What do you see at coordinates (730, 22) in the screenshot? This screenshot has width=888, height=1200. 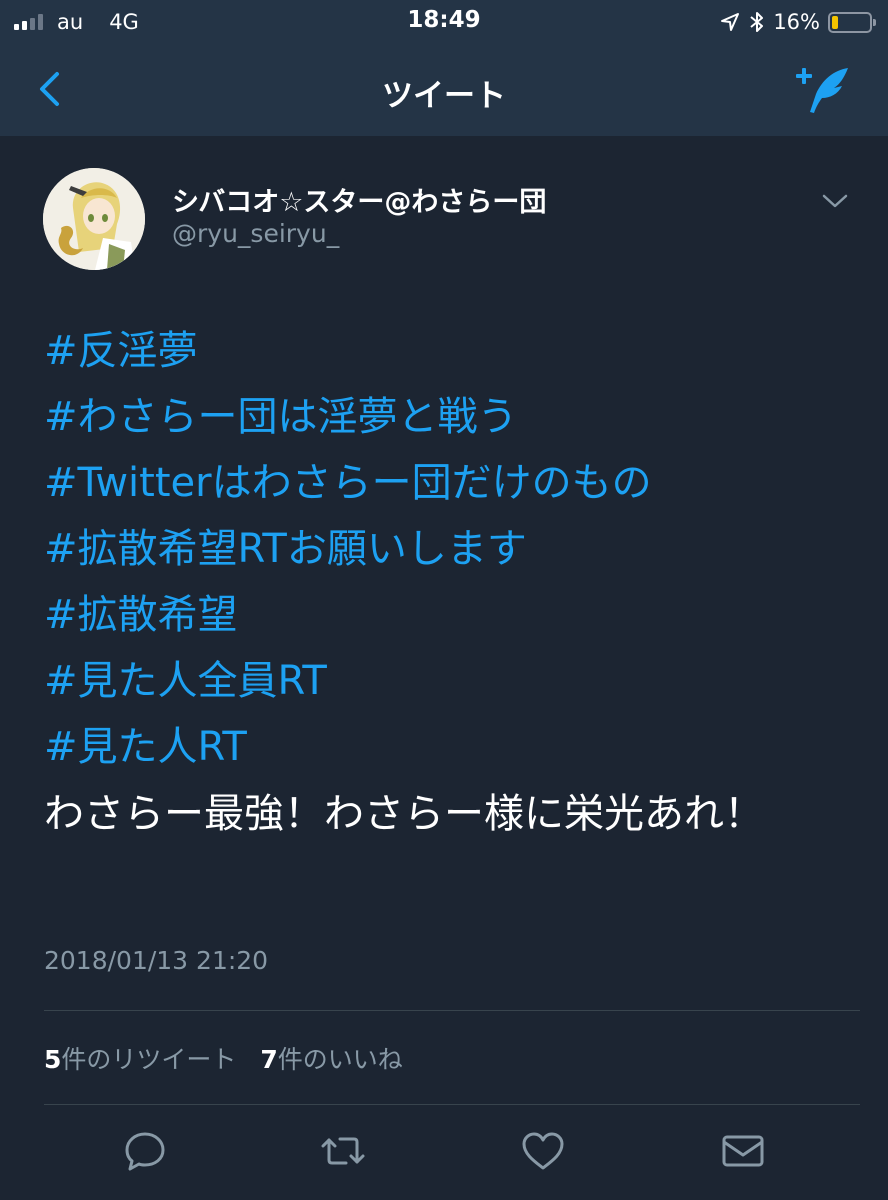 I see `location-icon` at bounding box center [730, 22].